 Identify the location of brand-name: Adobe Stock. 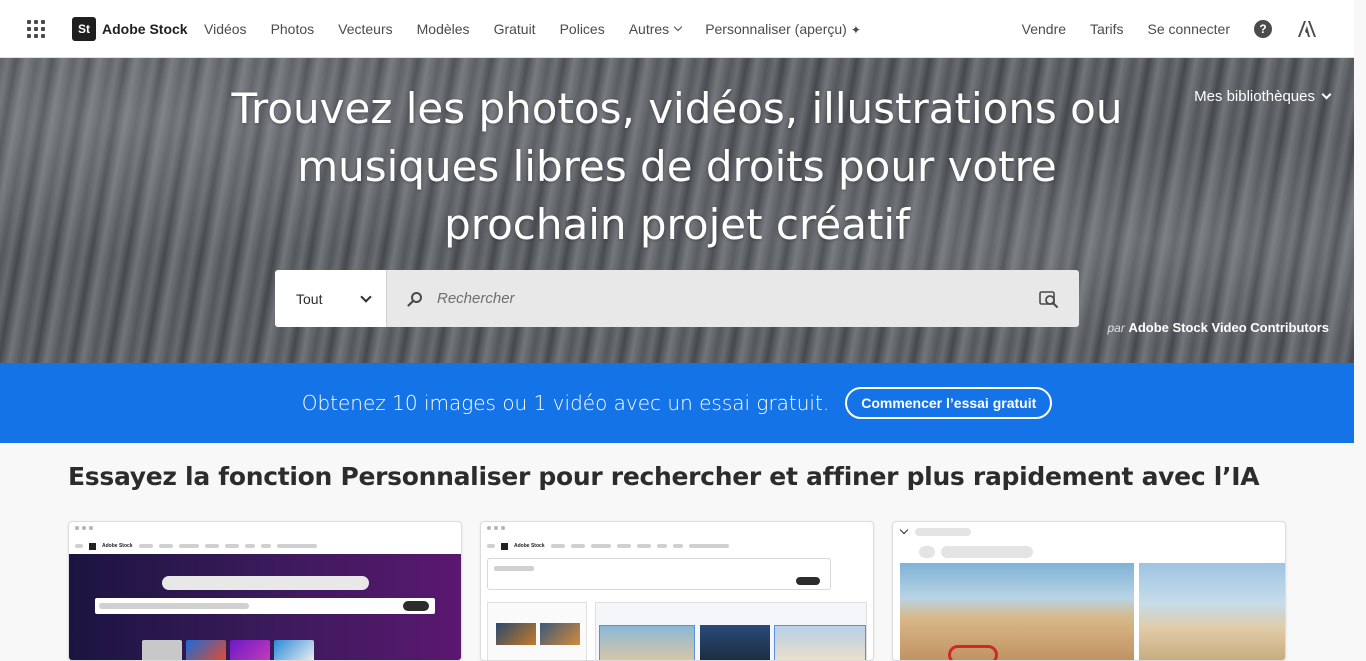
(145, 29).